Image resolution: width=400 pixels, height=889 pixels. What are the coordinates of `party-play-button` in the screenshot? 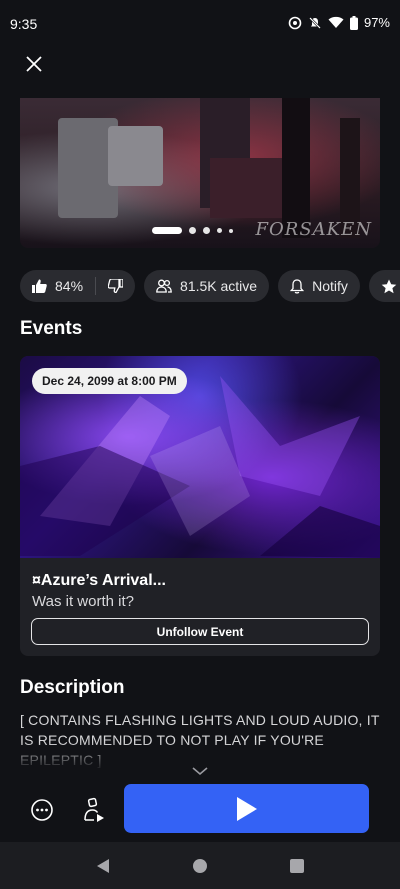 It's located at (94, 810).